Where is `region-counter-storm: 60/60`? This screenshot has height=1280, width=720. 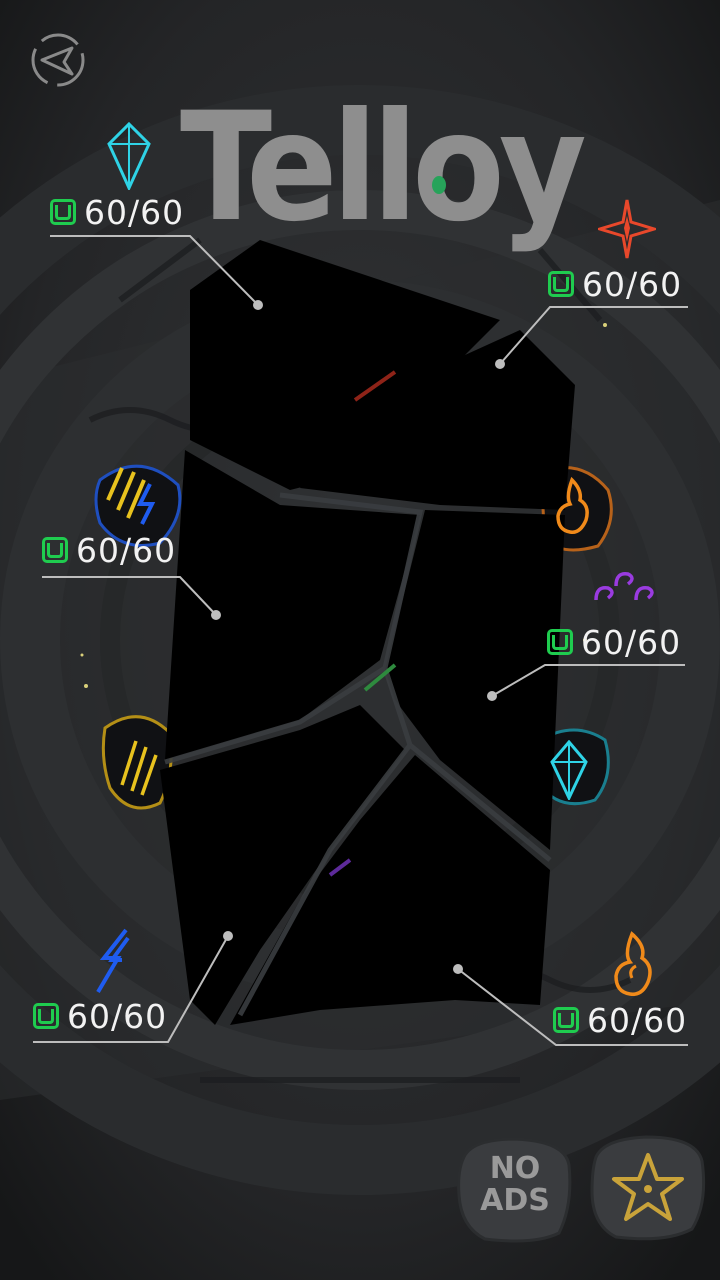
region-counter-storm: 60/60 is located at coordinates (109, 550).